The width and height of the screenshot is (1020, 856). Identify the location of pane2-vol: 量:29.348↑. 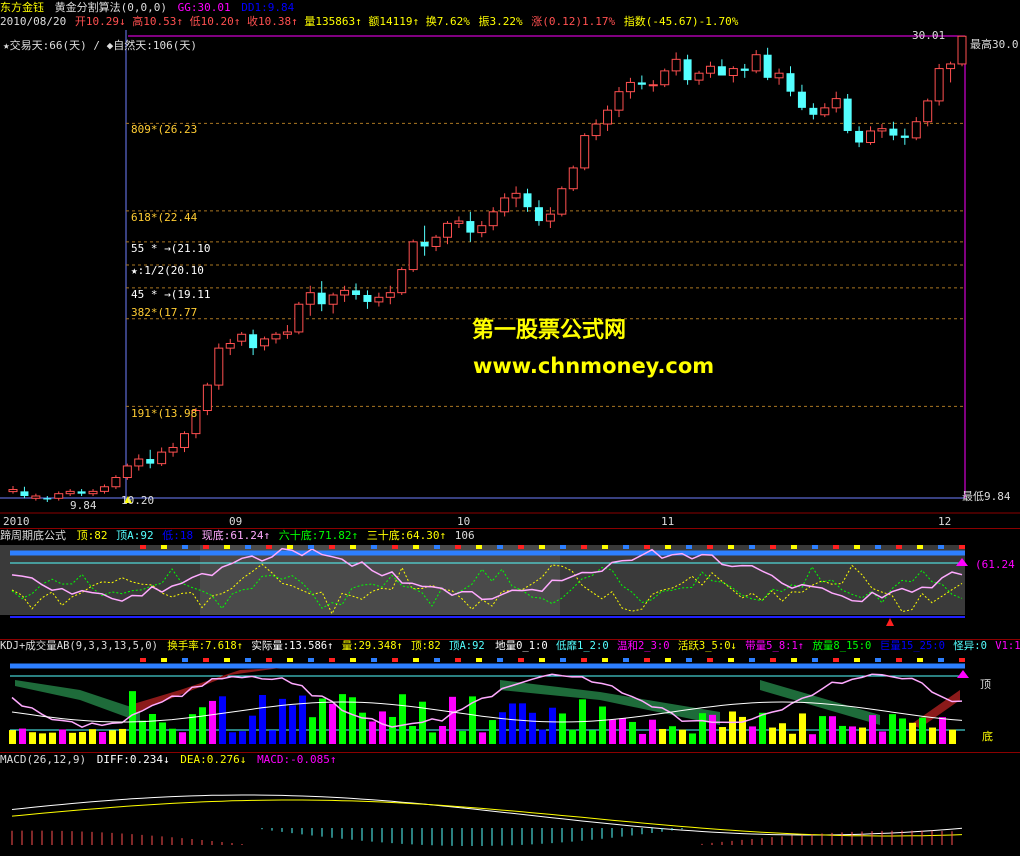
(372, 646).